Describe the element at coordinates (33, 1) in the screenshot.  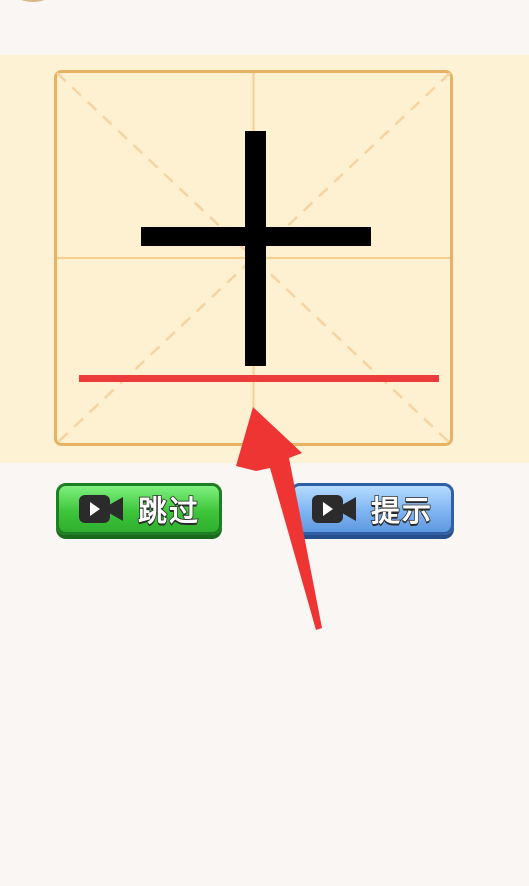
I see `avatar` at that location.